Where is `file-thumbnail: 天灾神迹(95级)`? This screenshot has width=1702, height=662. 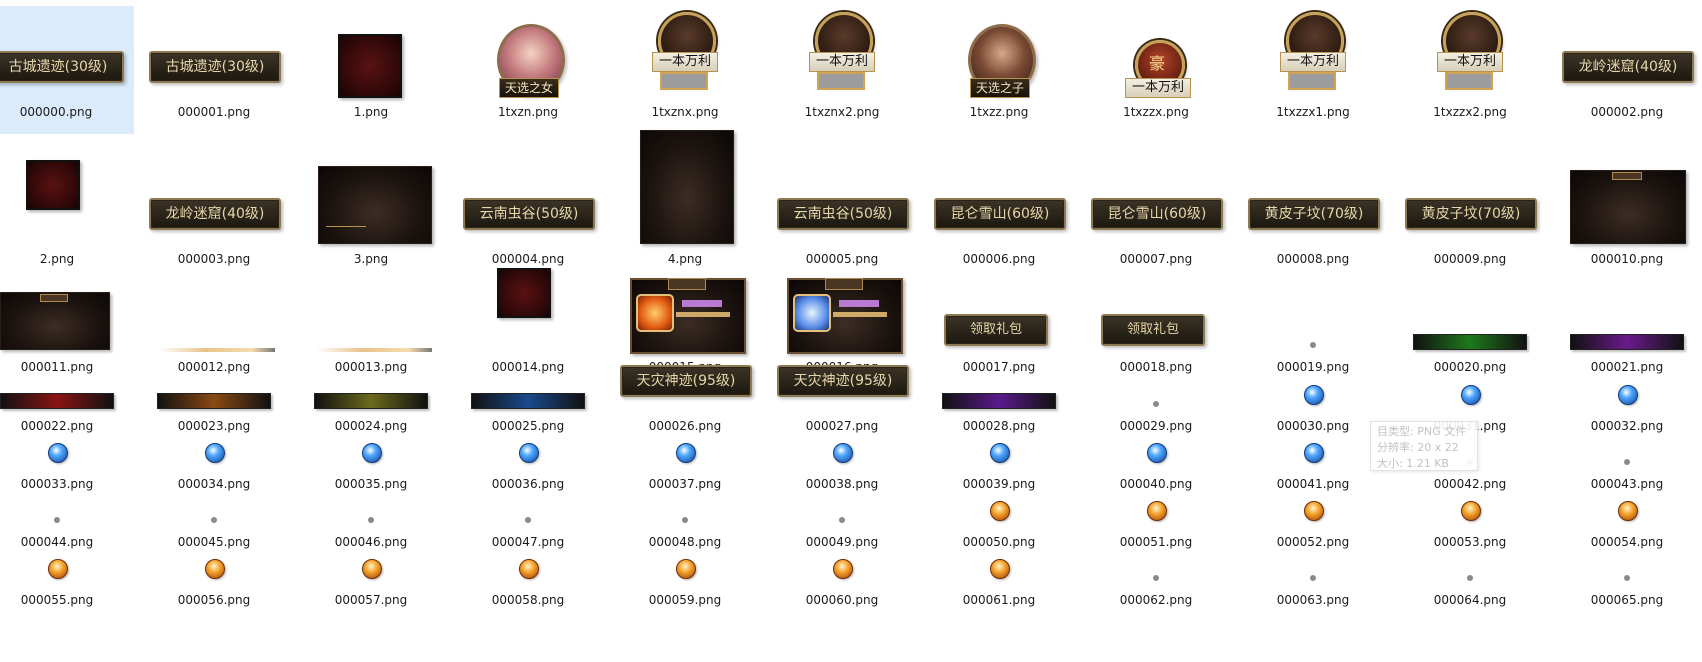 file-thumbnail: 天灾神迹(95级) is located at coordinates (685, 390).